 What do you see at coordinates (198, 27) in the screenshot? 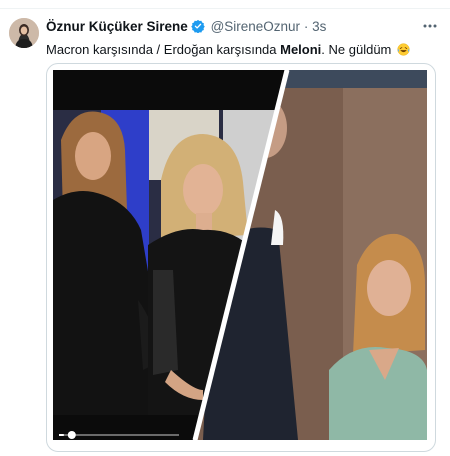
I see `verified-badge-icon` at bounding box center [198, 27].